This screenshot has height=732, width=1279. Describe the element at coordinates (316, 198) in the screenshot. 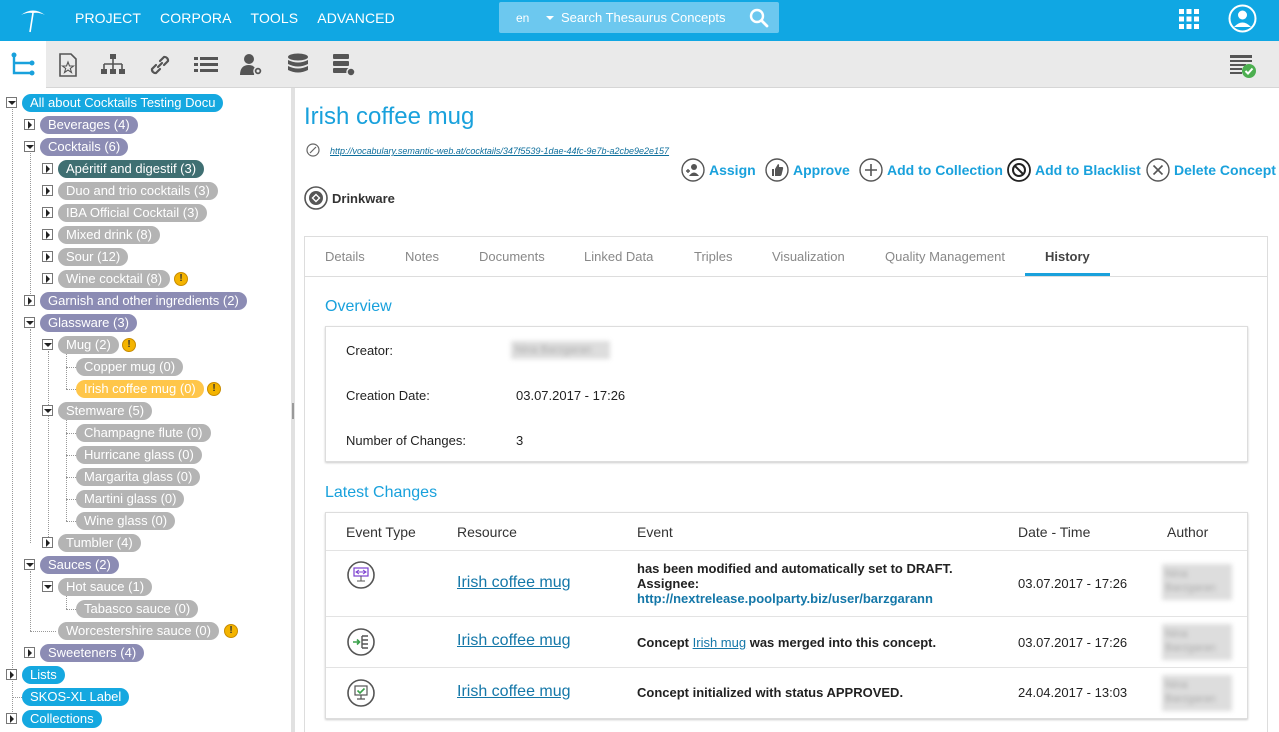

I see `concept-scheme-icon` at that location.